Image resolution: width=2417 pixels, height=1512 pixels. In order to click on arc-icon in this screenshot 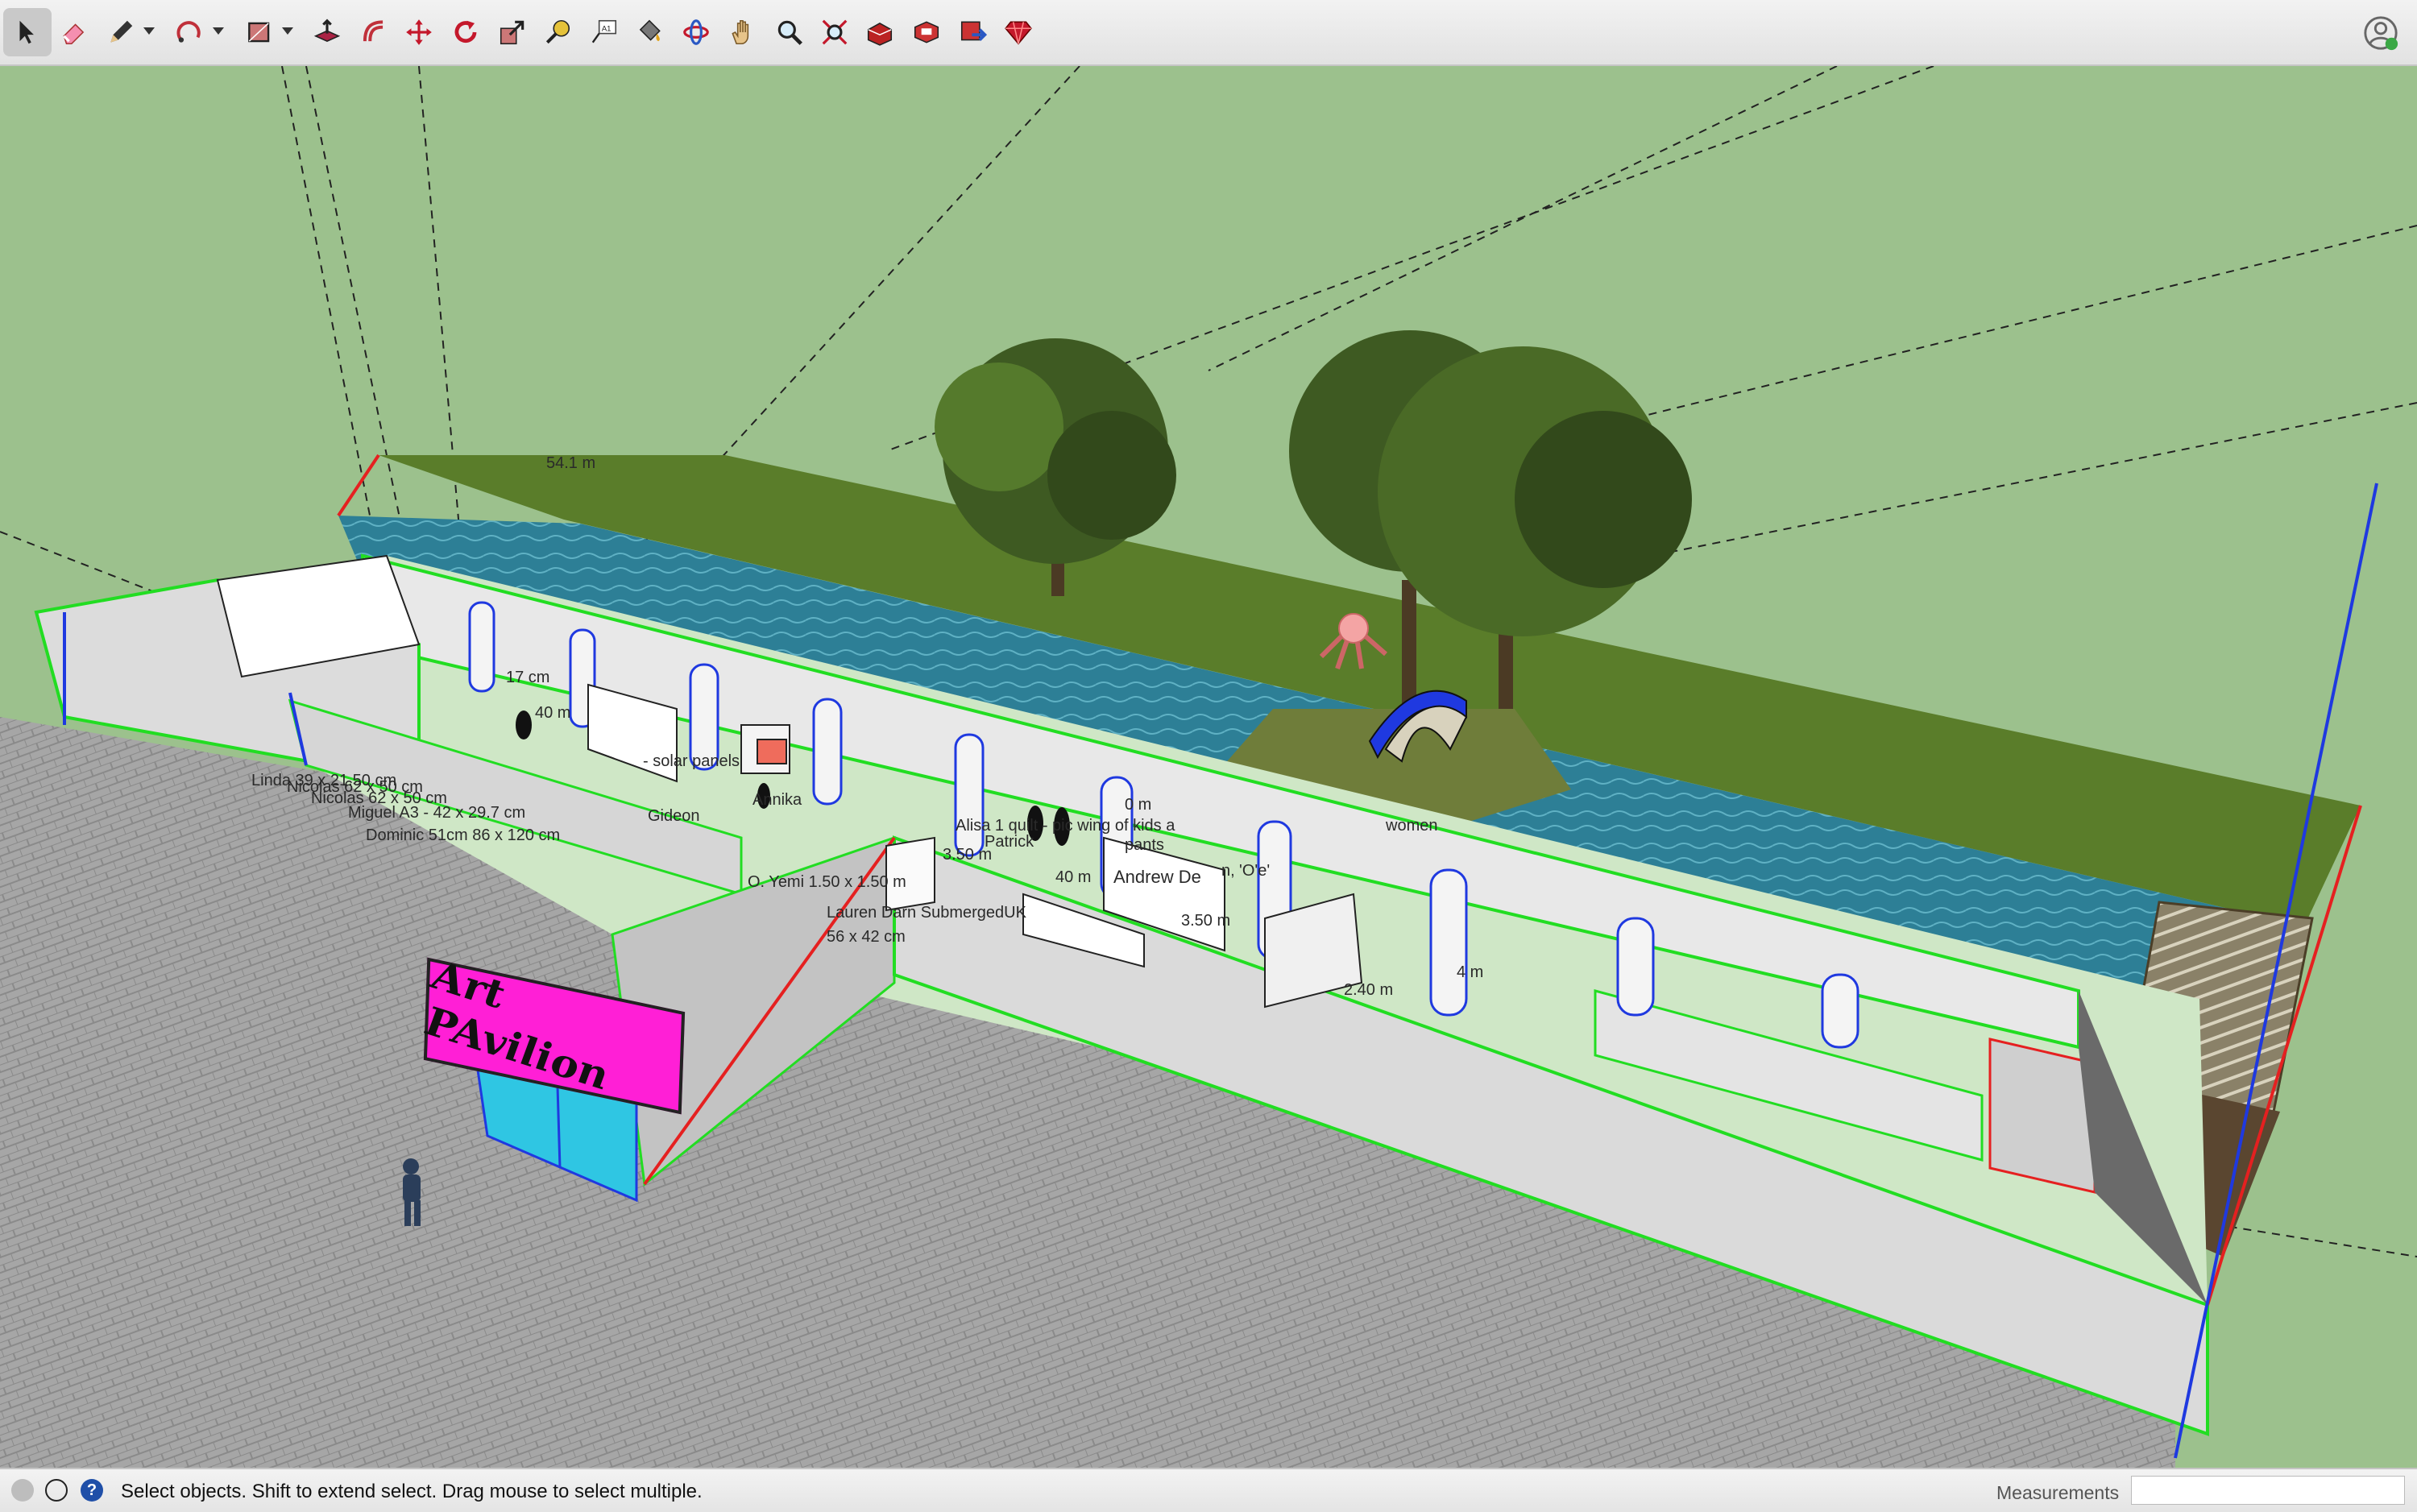, I will do `click(188, 32)`.